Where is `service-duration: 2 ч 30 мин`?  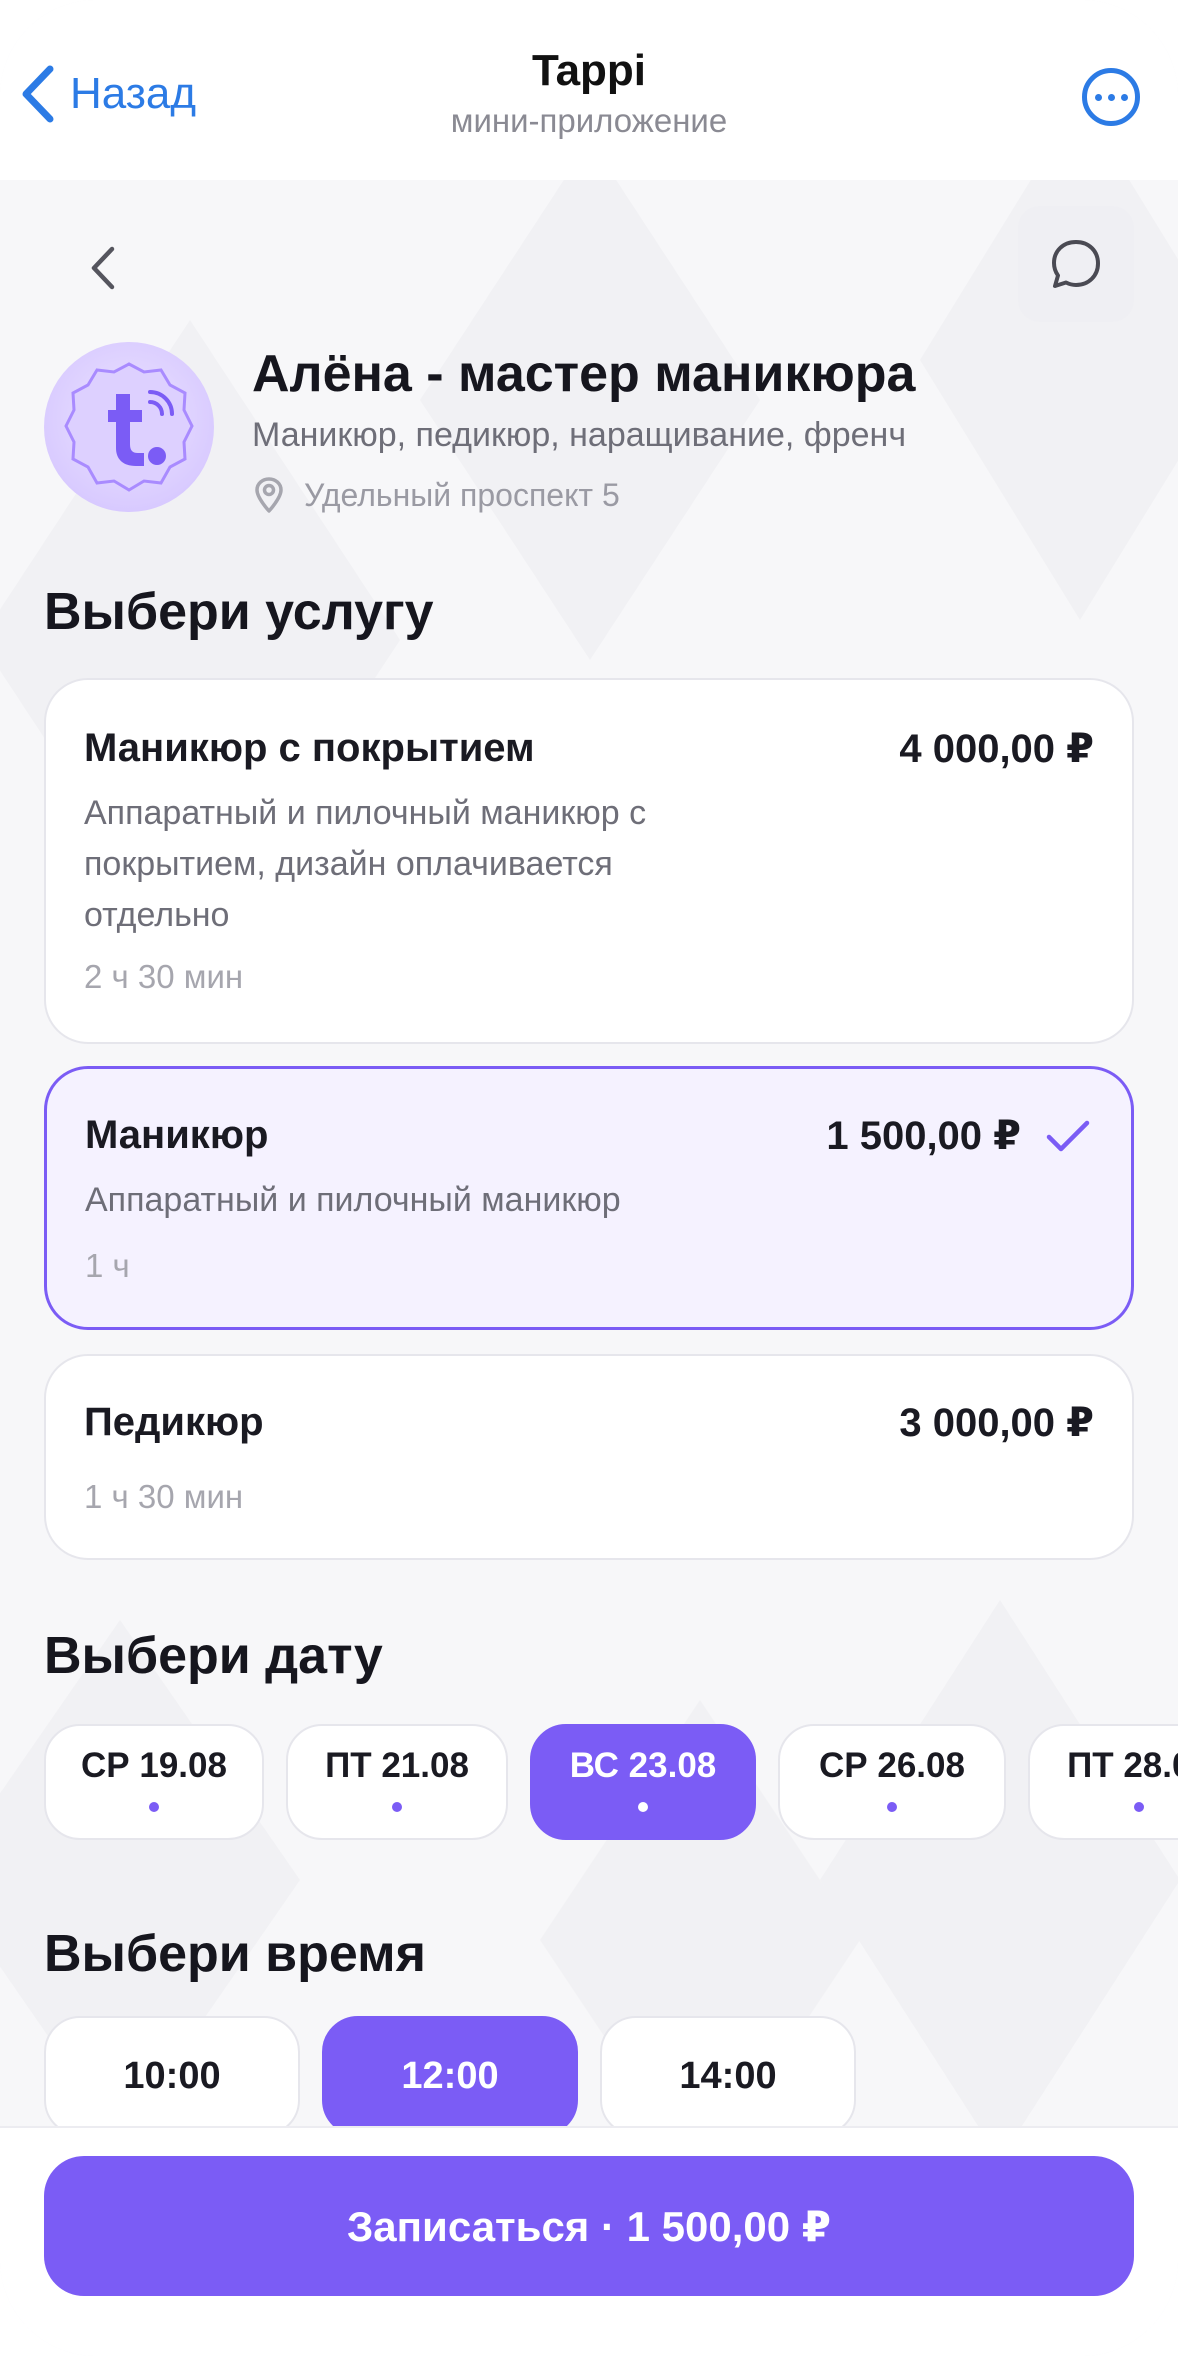
service-duration: 2 ч 30 мин is located at coordinates (164, 976).